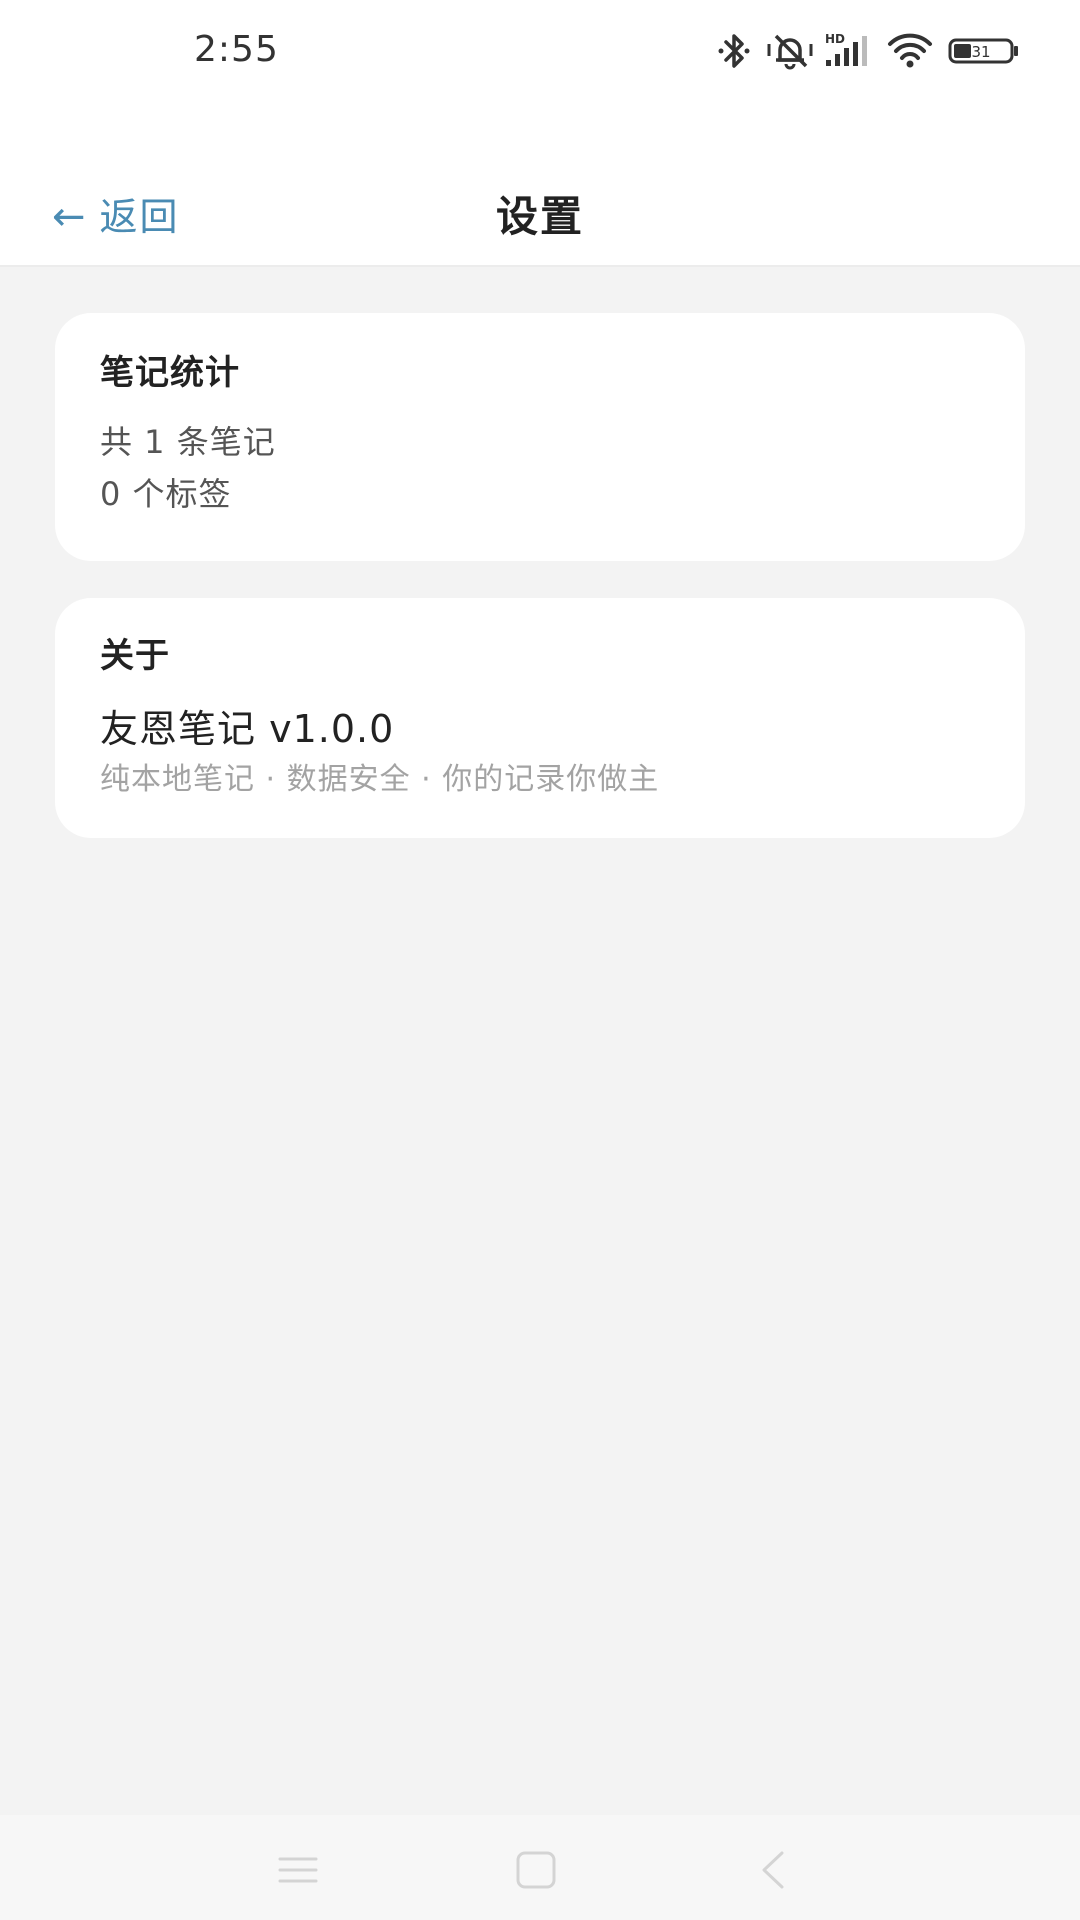 The image size is (1080, 1920). I want to click on status-bar: 2:55 HD 31, so click(540, 52).